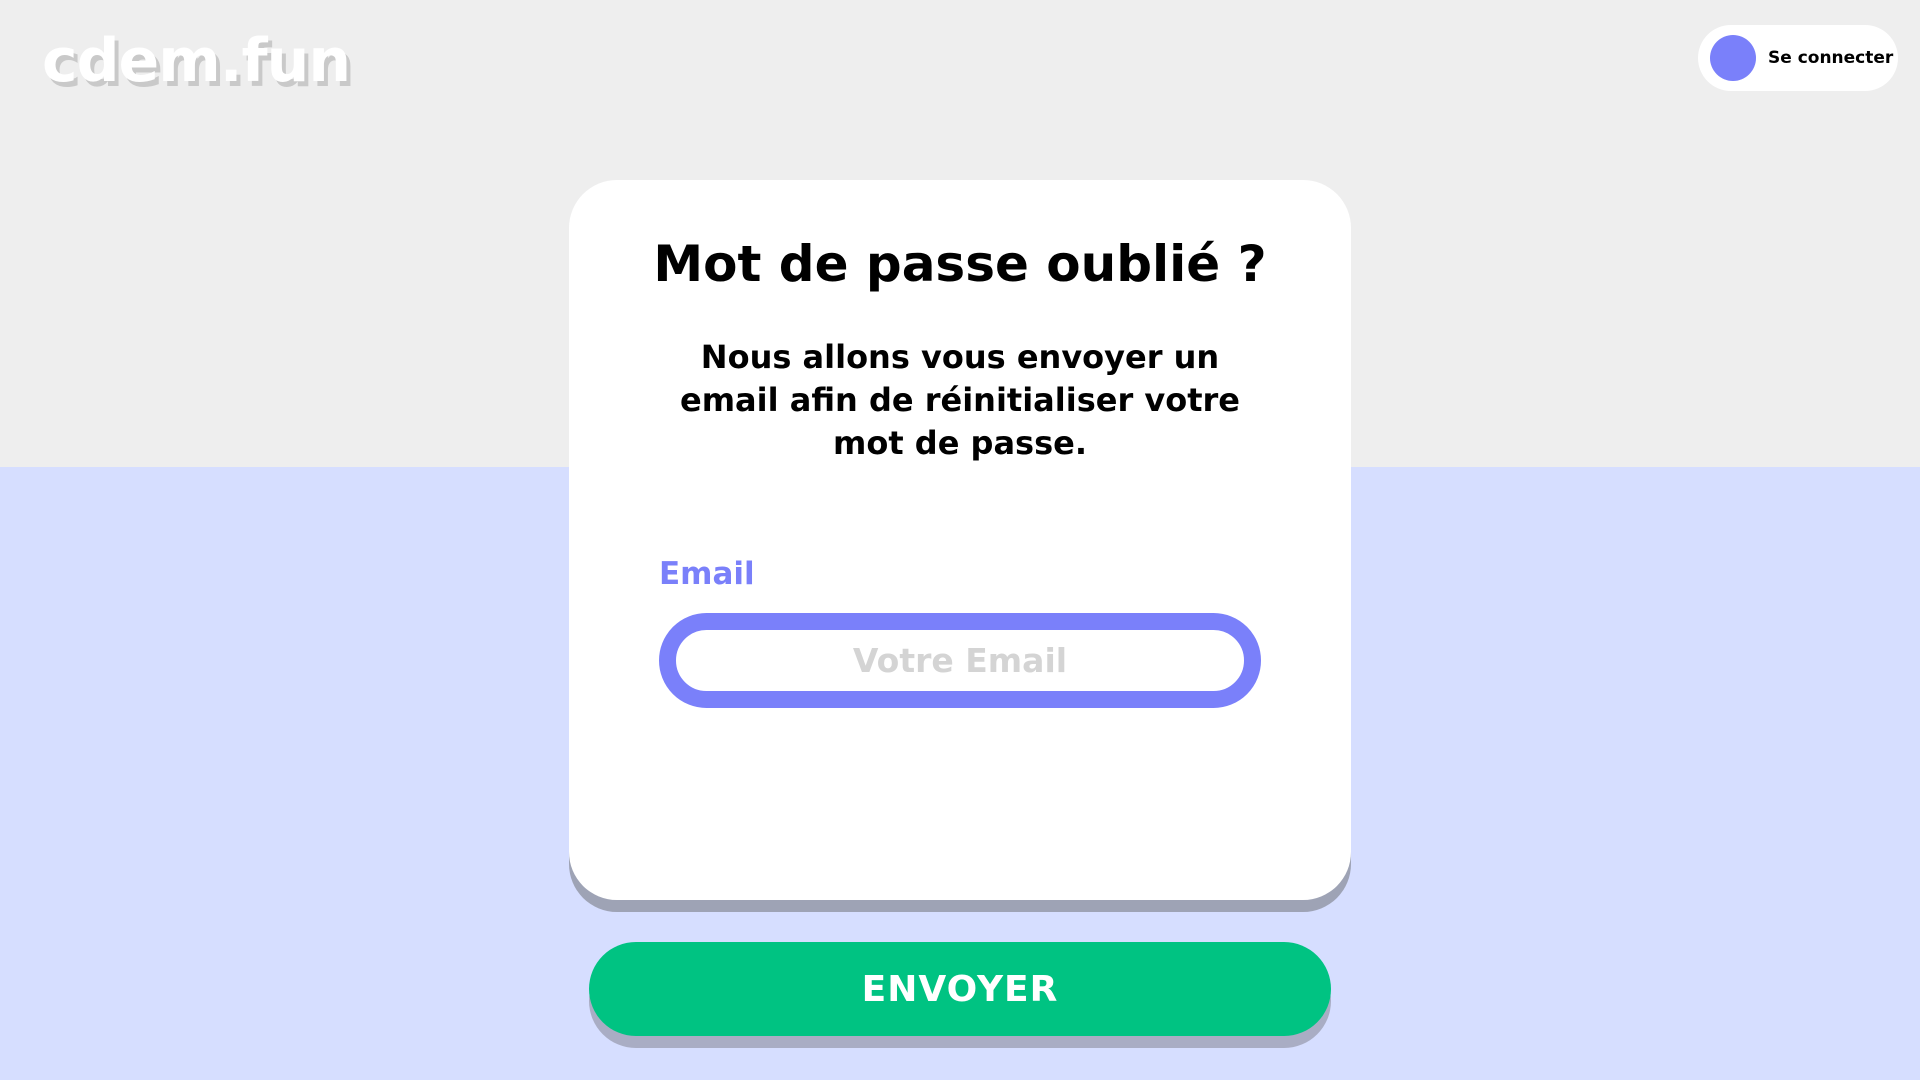 The image size is (1920, 1080). I want to click on page-title: Mot de passe oublié ?, so click(960, 264).